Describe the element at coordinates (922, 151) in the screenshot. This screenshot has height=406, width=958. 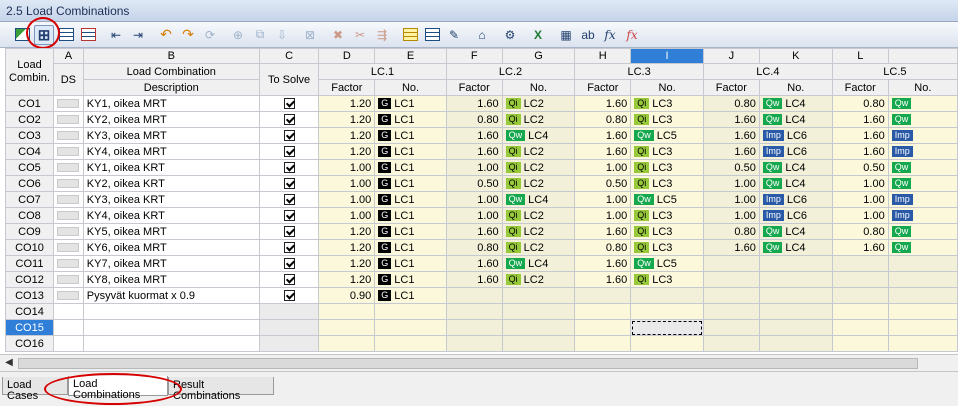
I see `load-case-cell: Imp` at that location.